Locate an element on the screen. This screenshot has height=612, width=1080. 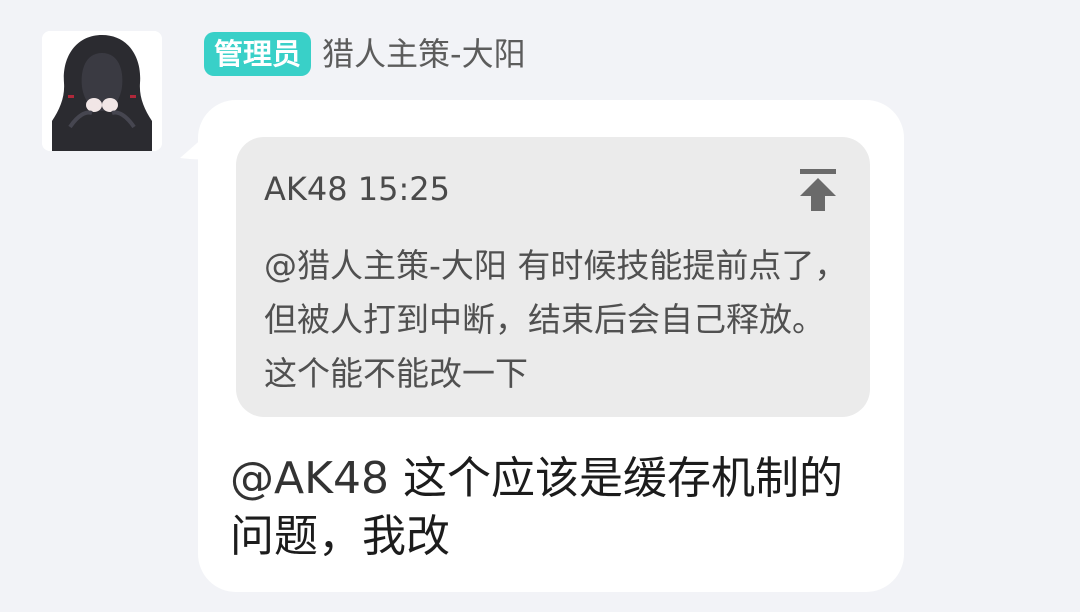
role-badge: 管理员 is located at coordinates (258, 54).